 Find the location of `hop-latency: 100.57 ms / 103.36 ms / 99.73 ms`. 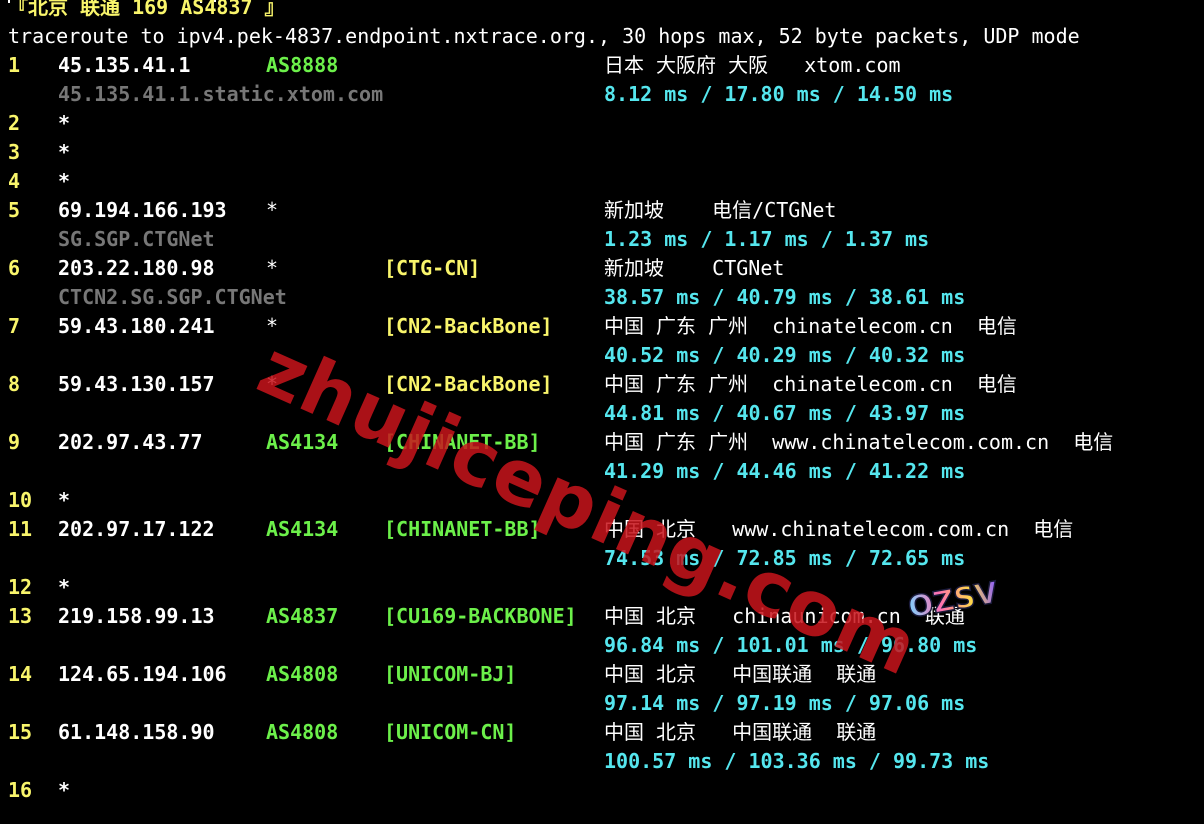

hop-latency: 100.57 ms / 103.36 ms / 99.73 ms is located at coordinates (797, 761).